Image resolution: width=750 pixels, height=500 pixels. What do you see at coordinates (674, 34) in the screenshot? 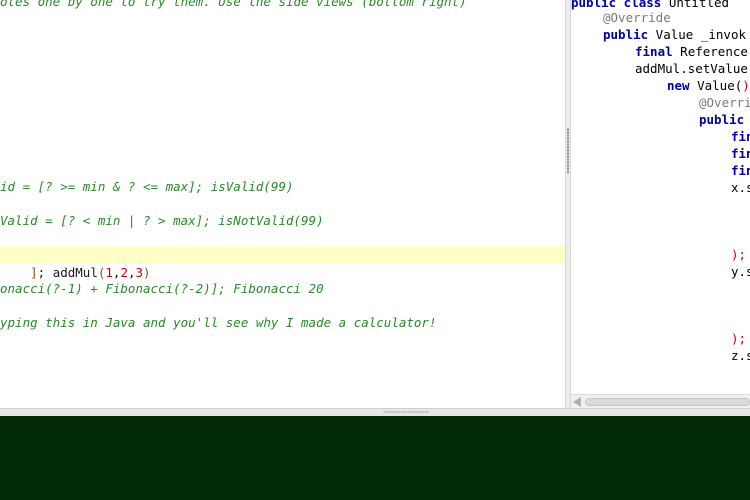
I see `code-line: public Value _invok` at bounding box center [674, 34].